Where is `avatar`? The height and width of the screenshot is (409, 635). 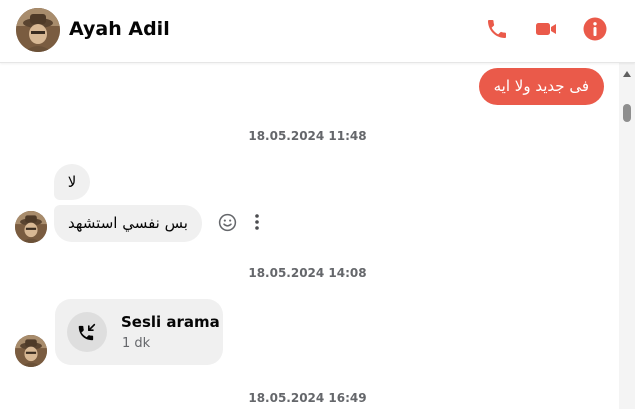
avatar is located at coordinates (38, 30).